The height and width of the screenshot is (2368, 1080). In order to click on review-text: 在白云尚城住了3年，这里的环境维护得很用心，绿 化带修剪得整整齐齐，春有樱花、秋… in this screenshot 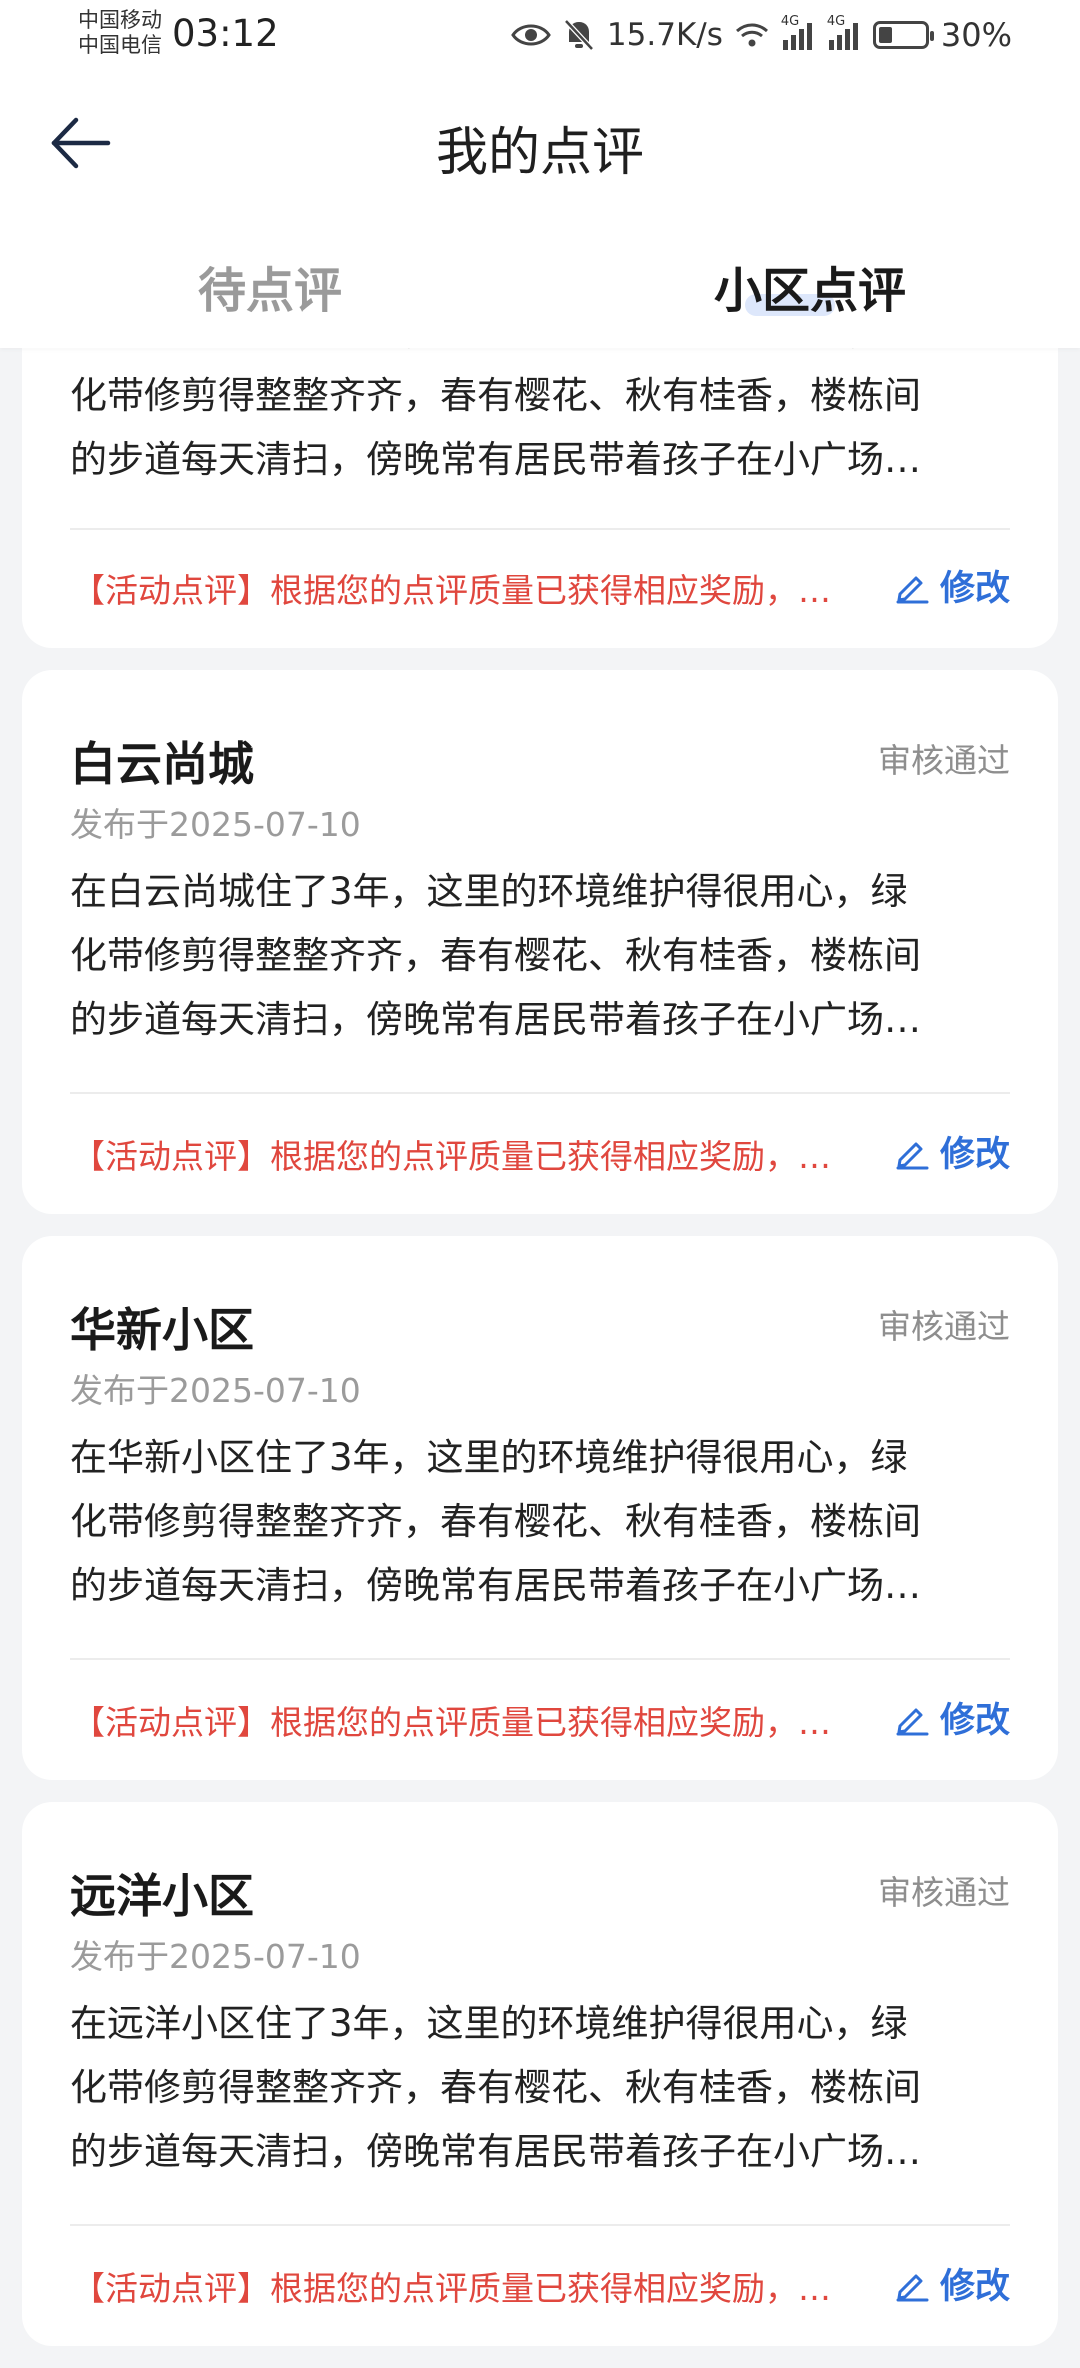, I will do `click(540, 956)`.